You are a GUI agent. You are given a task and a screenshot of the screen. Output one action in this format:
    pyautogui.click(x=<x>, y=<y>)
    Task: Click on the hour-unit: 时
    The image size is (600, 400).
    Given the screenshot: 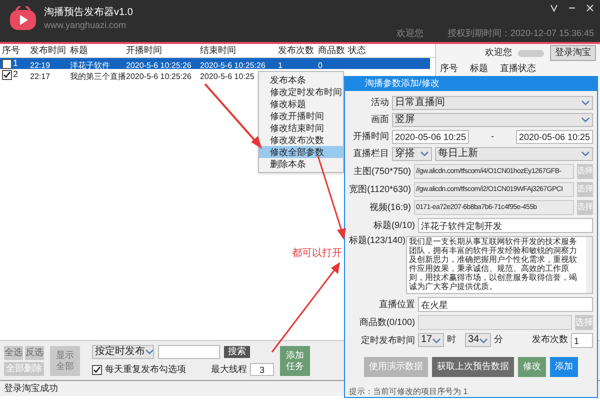 What is the action you would take?
    pyautogui.click(x=451, y=339)
    